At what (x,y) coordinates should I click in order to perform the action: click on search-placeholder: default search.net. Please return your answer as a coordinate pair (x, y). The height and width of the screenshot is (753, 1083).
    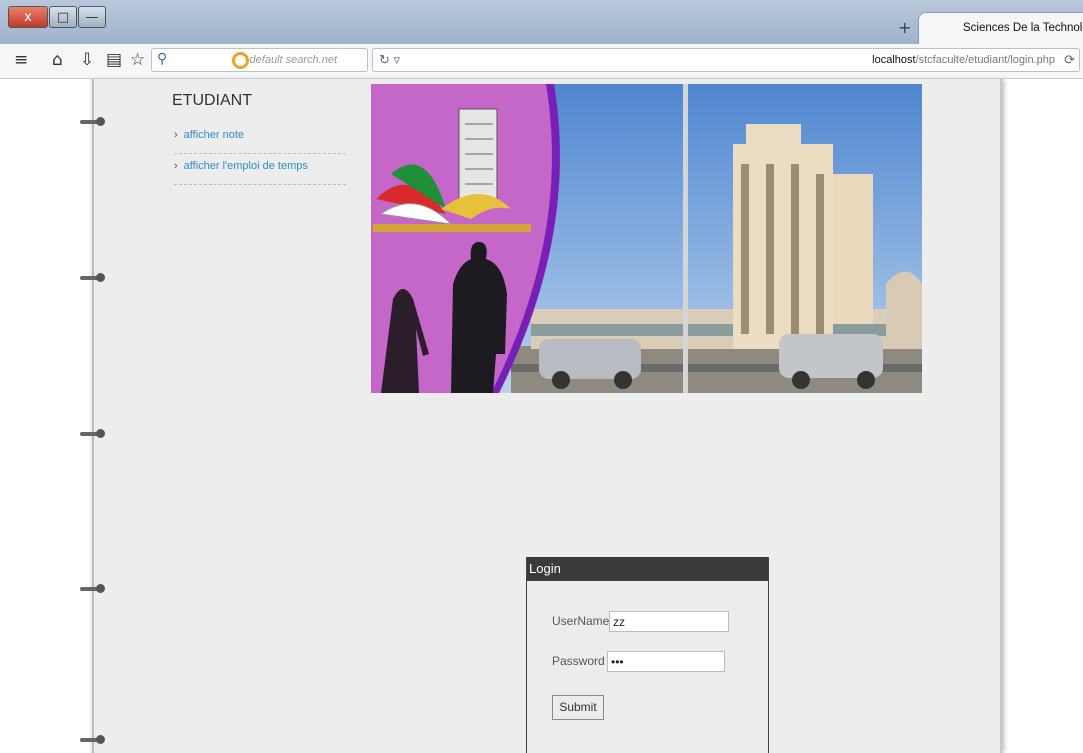
    Looking at the image, I should click on (293, 60).